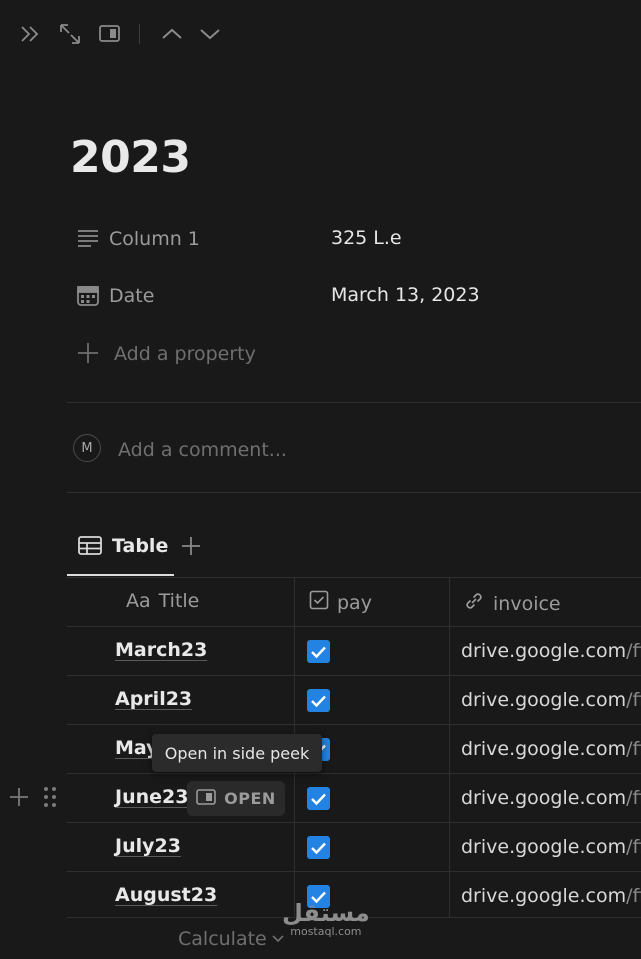 The width and height of the screenshot is (641, 959). I want to click on tab-table: Table, so click(123, 546).